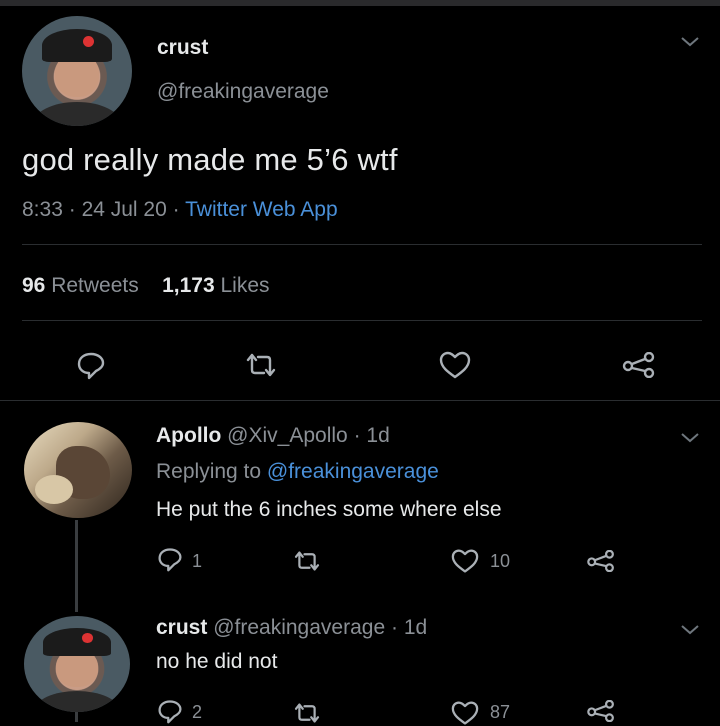  Describe the element at coordinates (42, 209) in the screenshot. I see `tweet-time: 8:33` at that location.